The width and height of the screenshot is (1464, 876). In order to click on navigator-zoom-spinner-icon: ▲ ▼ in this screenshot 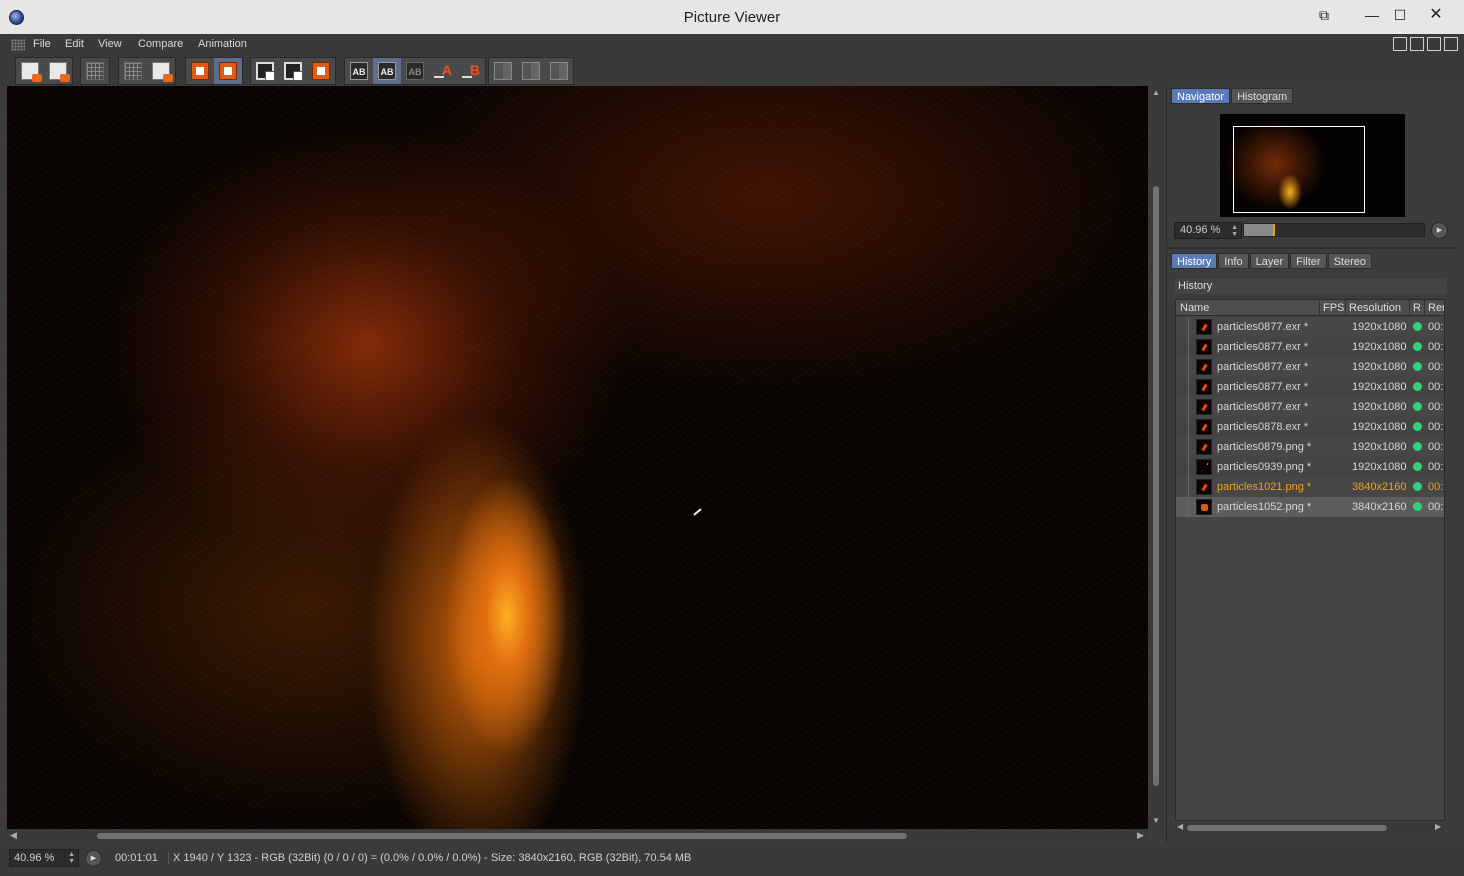, I will do `click(1234, 231)`.